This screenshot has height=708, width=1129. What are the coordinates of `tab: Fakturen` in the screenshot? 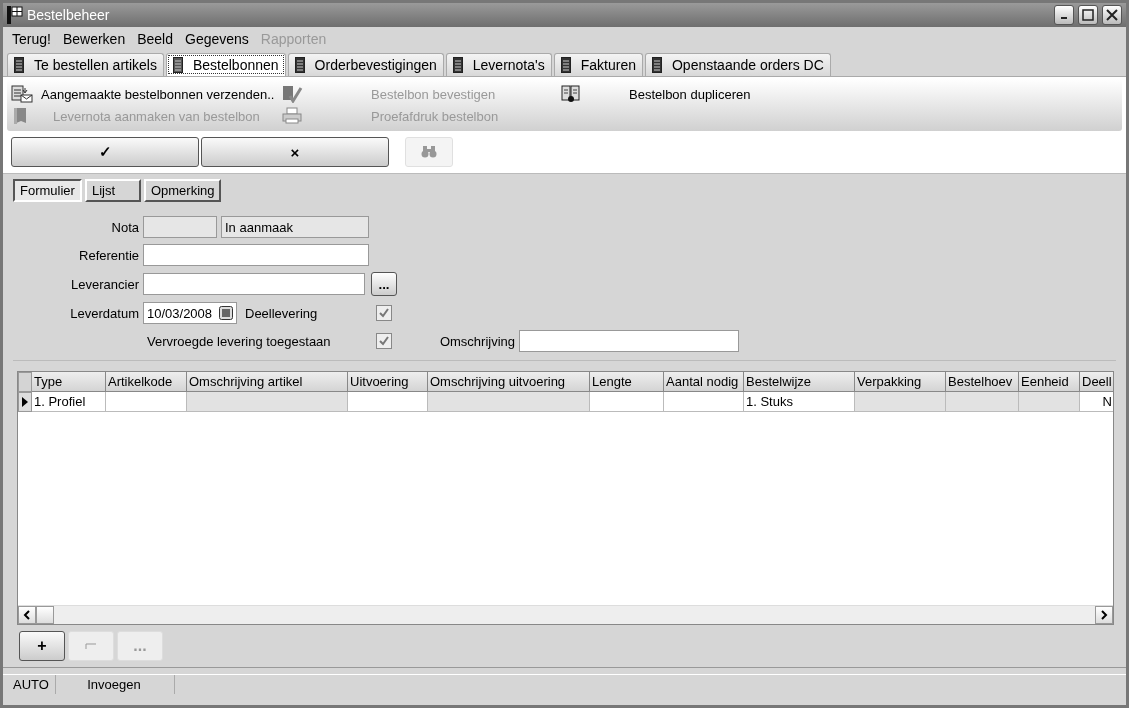 It's located at (598, 64).